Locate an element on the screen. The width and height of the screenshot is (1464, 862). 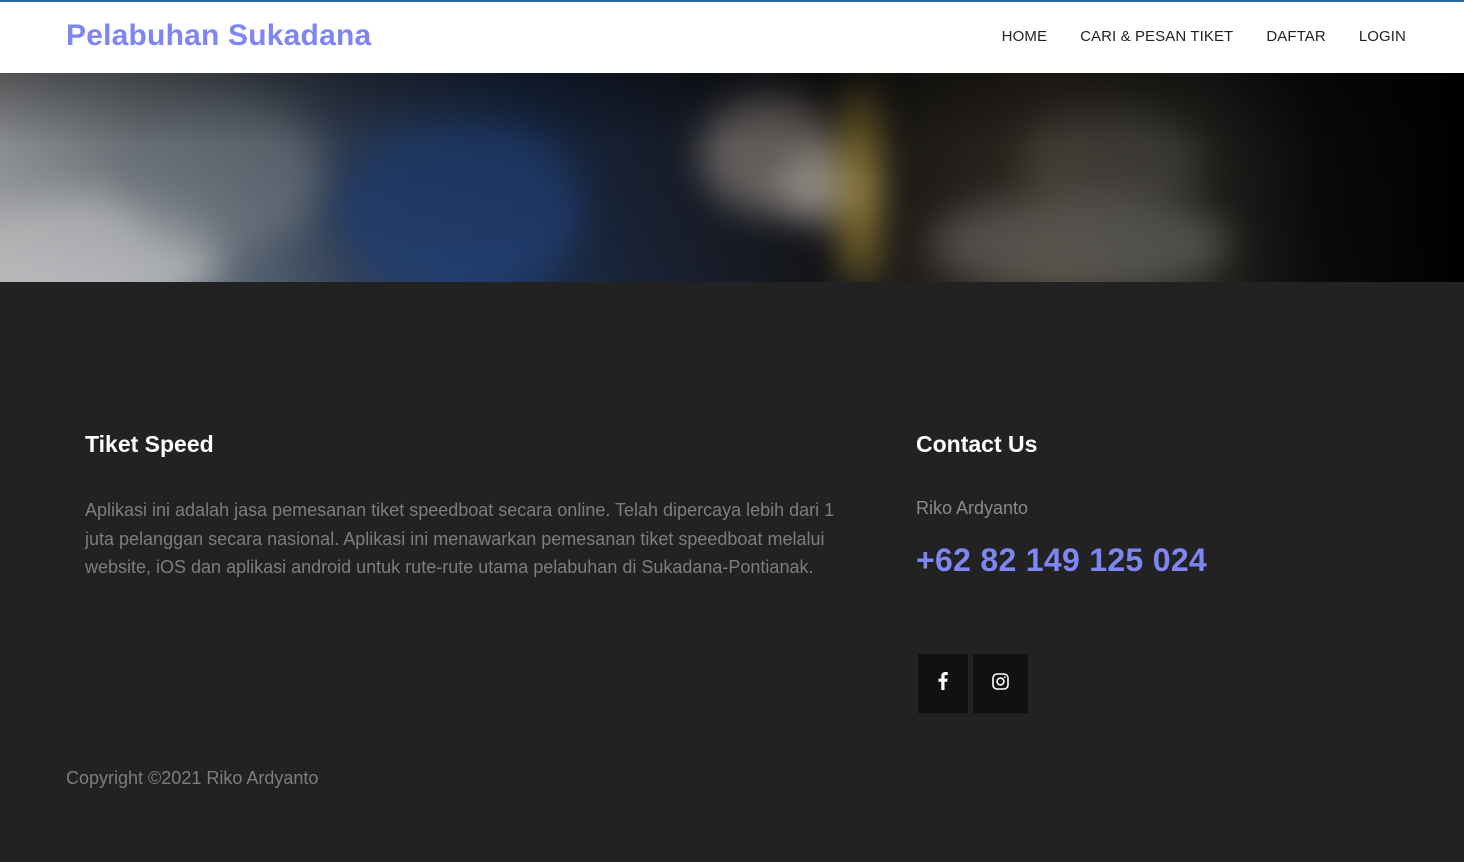
contact-title: Contact Us is located at coordinates (977, 444).